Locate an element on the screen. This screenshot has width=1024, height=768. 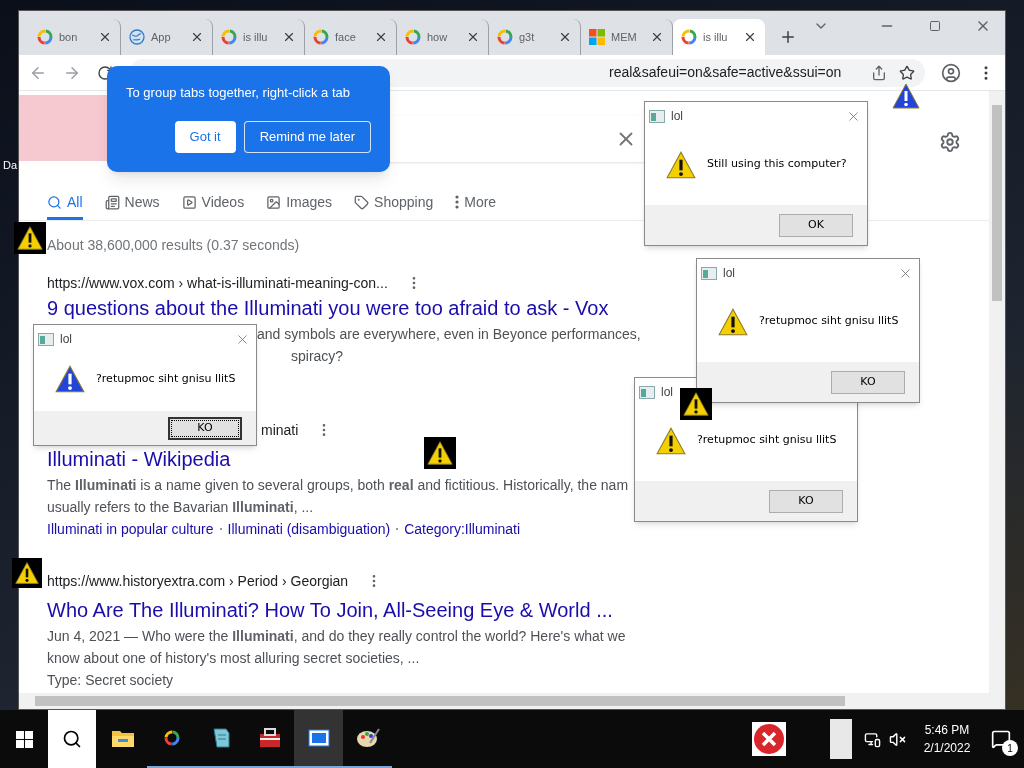
star-icon is located at coordinates (907, 72).